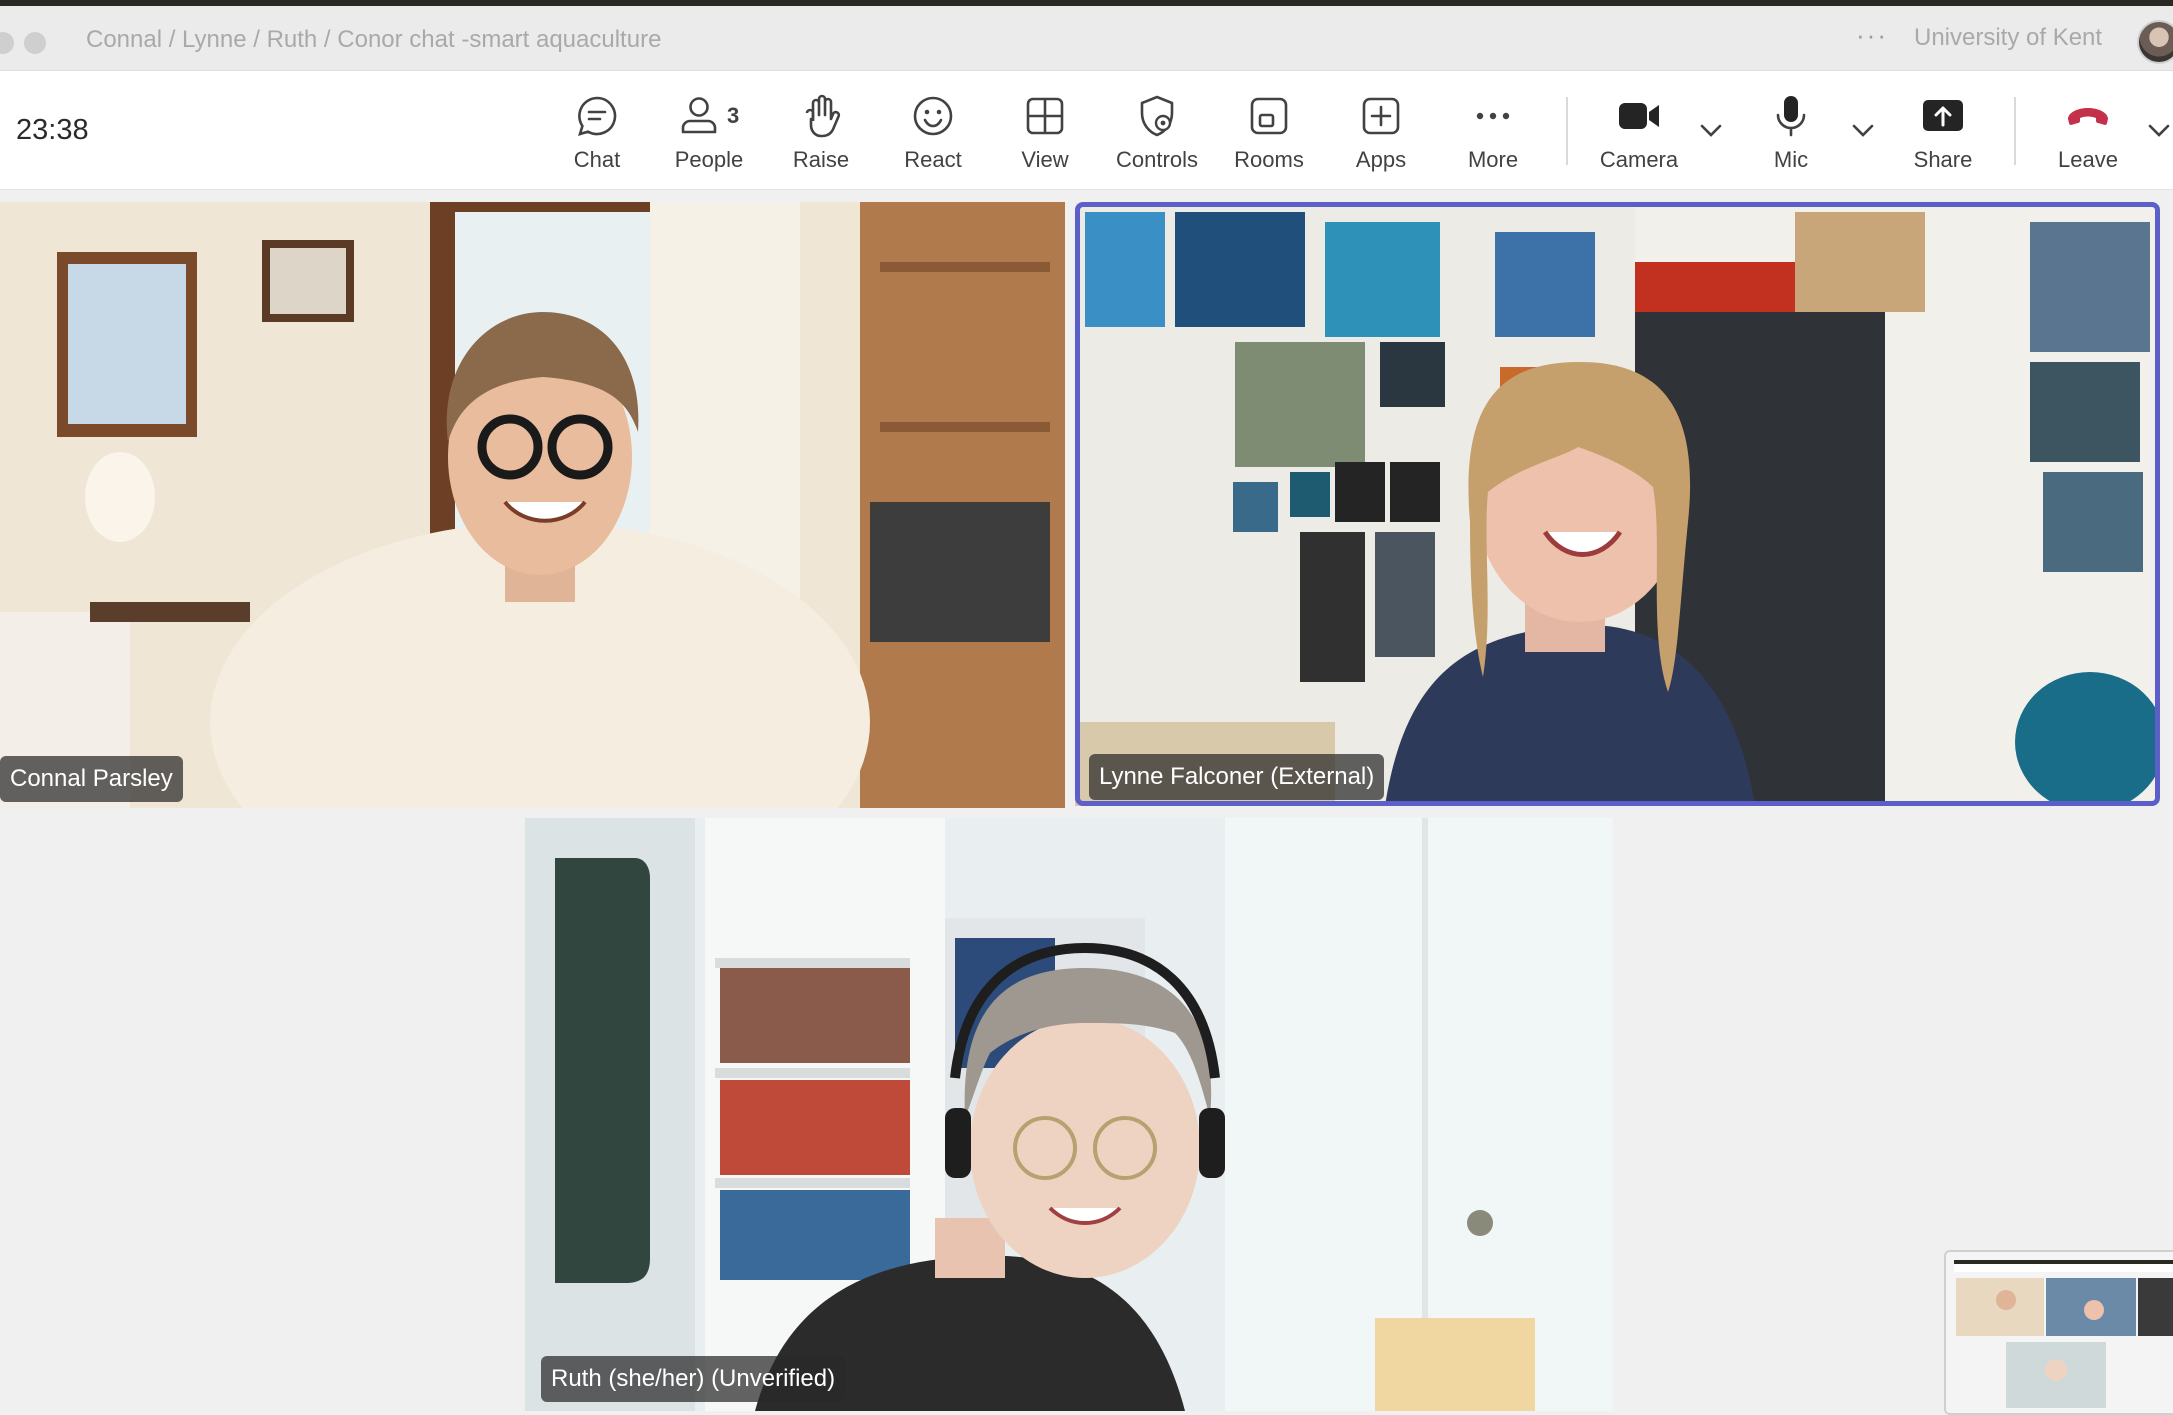  I want to click on microphone-icon, so click(1791, 116).